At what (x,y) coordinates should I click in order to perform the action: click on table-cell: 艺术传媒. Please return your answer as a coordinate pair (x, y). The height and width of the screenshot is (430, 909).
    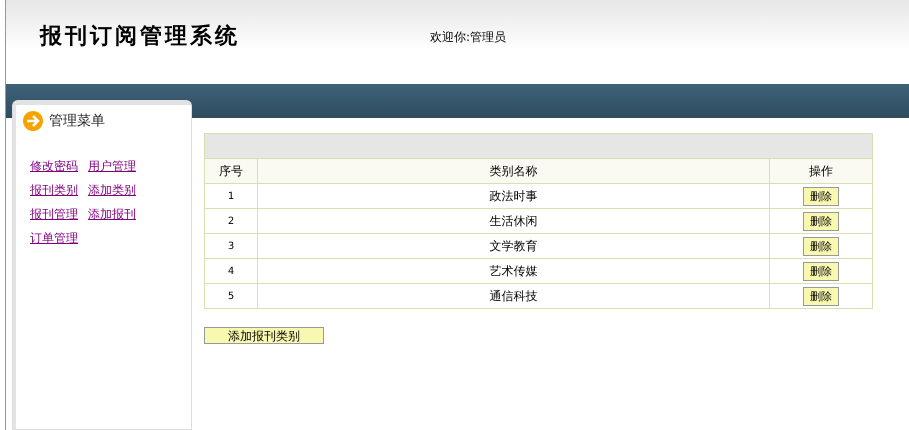
    Looking at the image, I should click on (514, 271).